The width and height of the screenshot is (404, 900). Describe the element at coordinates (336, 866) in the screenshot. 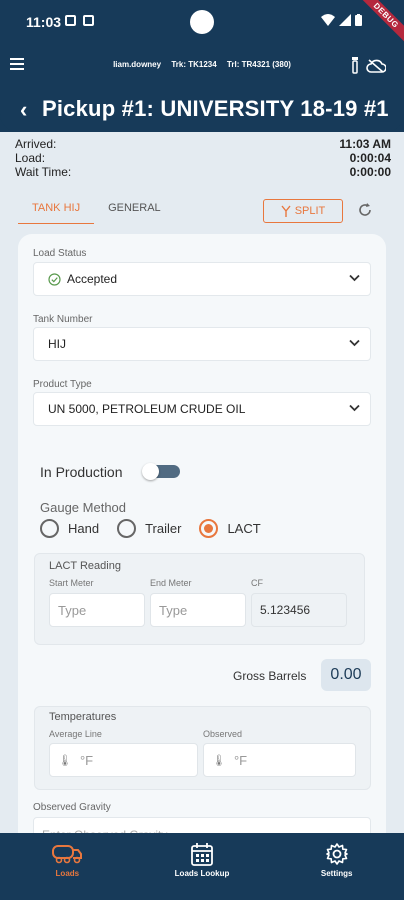

I see `nav-settings: Settings` at that location.